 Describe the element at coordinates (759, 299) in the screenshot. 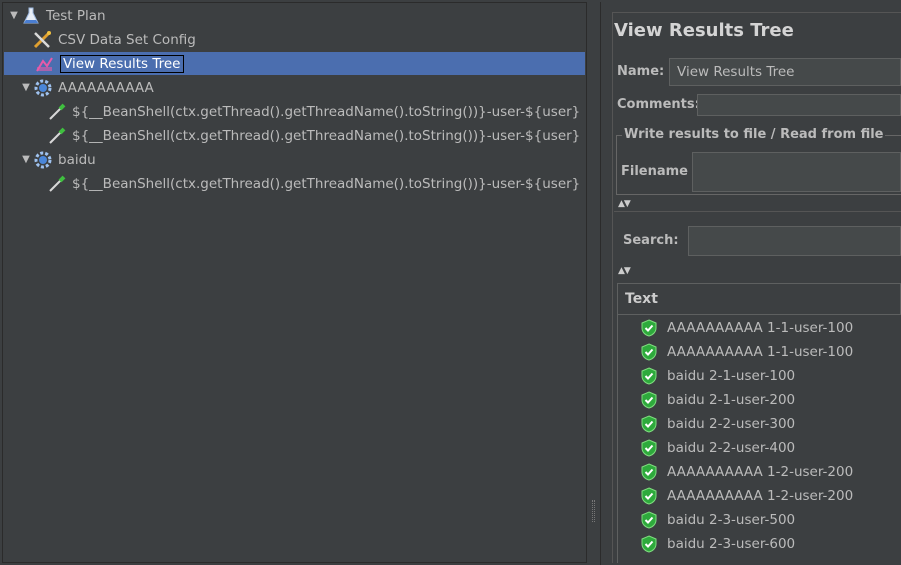

I see `renderer-select: Text` at that location.